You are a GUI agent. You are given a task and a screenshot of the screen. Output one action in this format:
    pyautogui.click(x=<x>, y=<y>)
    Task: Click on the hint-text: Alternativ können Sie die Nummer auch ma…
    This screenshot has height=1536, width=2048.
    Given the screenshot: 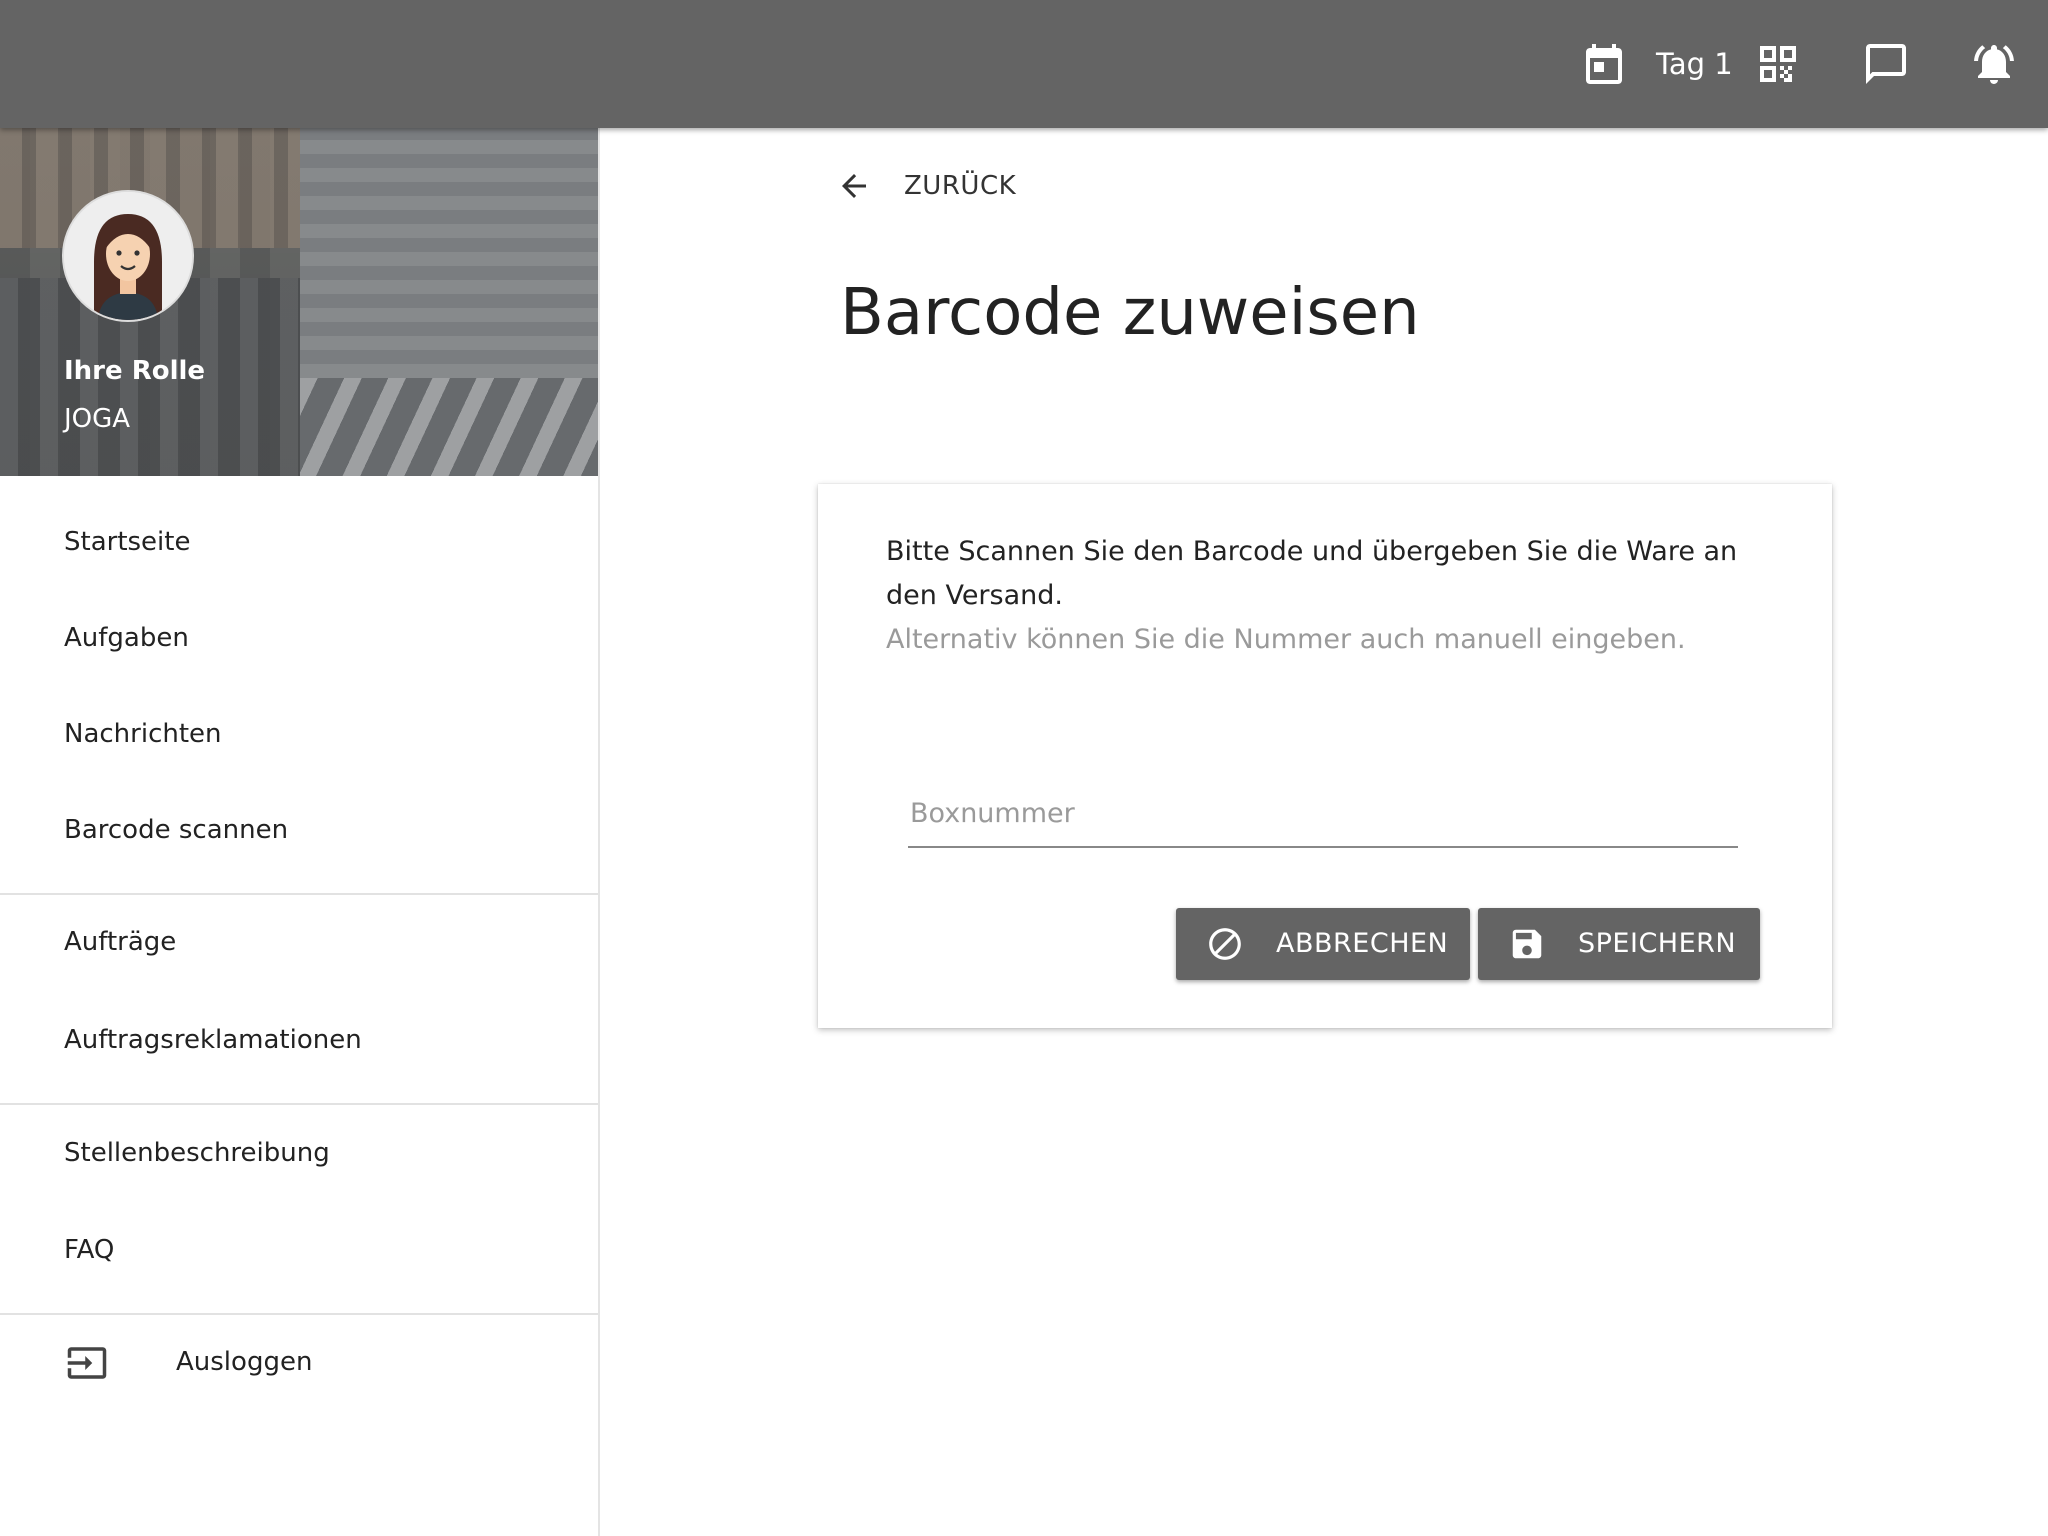 What is the action you would take?
    pyautogui.click(x=1286, y=639)
    